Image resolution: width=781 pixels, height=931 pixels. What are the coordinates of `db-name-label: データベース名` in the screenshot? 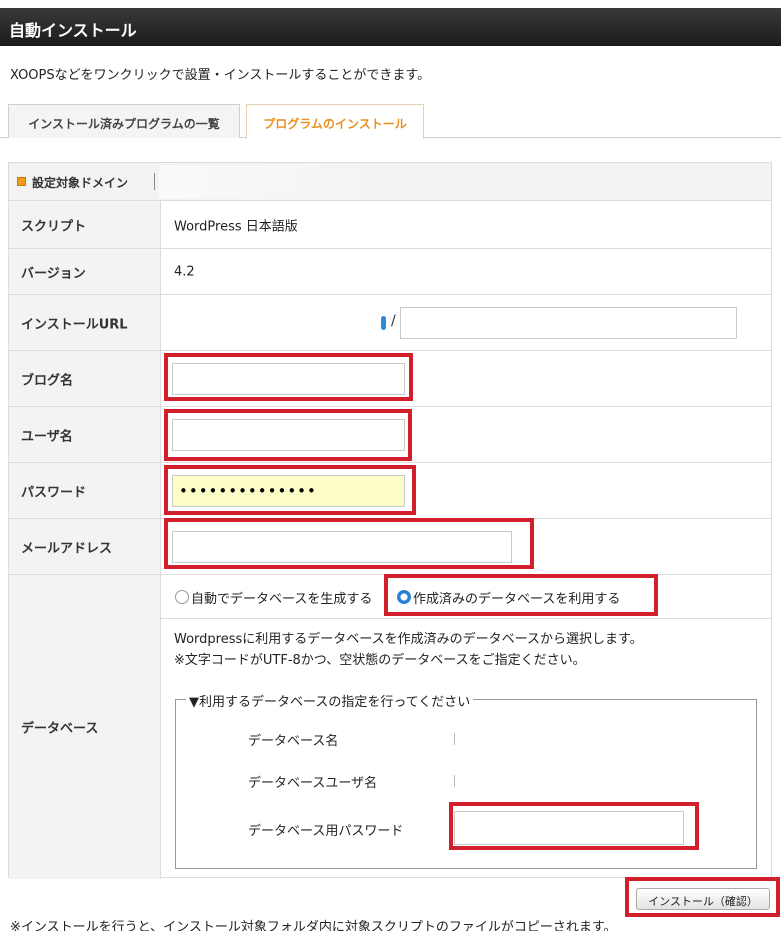 It's located at (293, 741).